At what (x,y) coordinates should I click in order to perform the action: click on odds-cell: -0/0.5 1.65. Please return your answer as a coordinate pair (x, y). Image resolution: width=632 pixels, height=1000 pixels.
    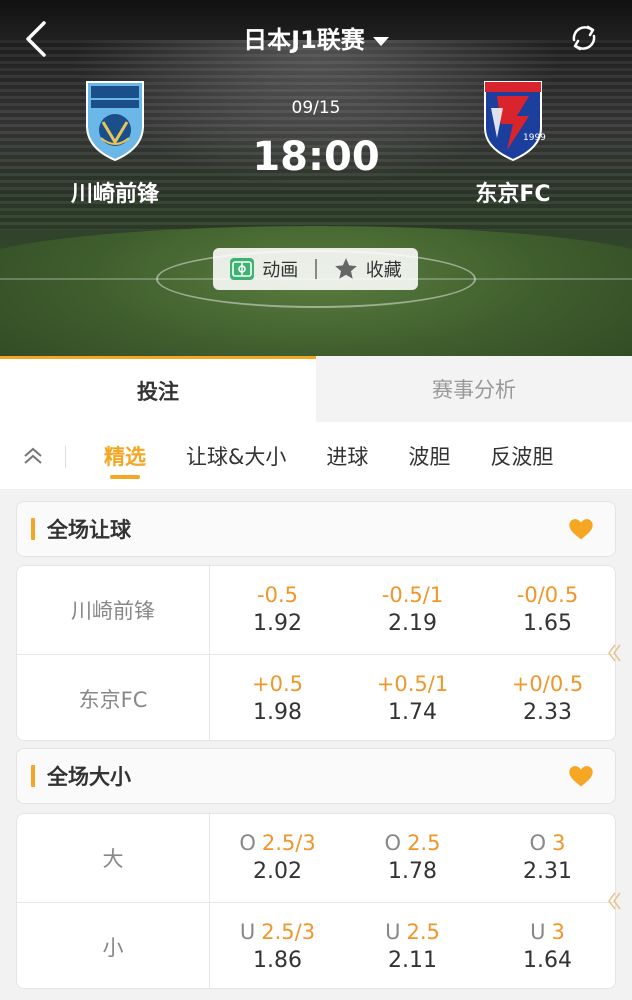
    Looking at the image, I should click on (547, 610).